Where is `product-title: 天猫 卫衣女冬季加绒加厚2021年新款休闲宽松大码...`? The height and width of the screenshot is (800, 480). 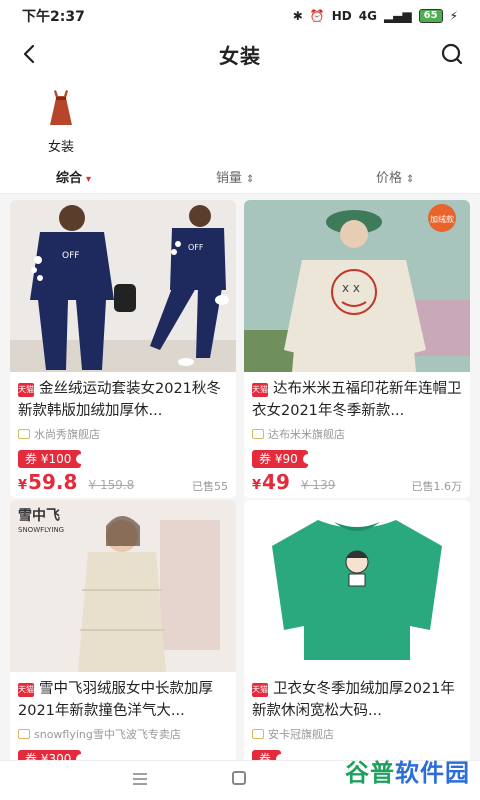 product-title: 天猫 卫衣女冬季加绒加厚2021年新款休闲宽松大码... is located at coordinates (353, 700).